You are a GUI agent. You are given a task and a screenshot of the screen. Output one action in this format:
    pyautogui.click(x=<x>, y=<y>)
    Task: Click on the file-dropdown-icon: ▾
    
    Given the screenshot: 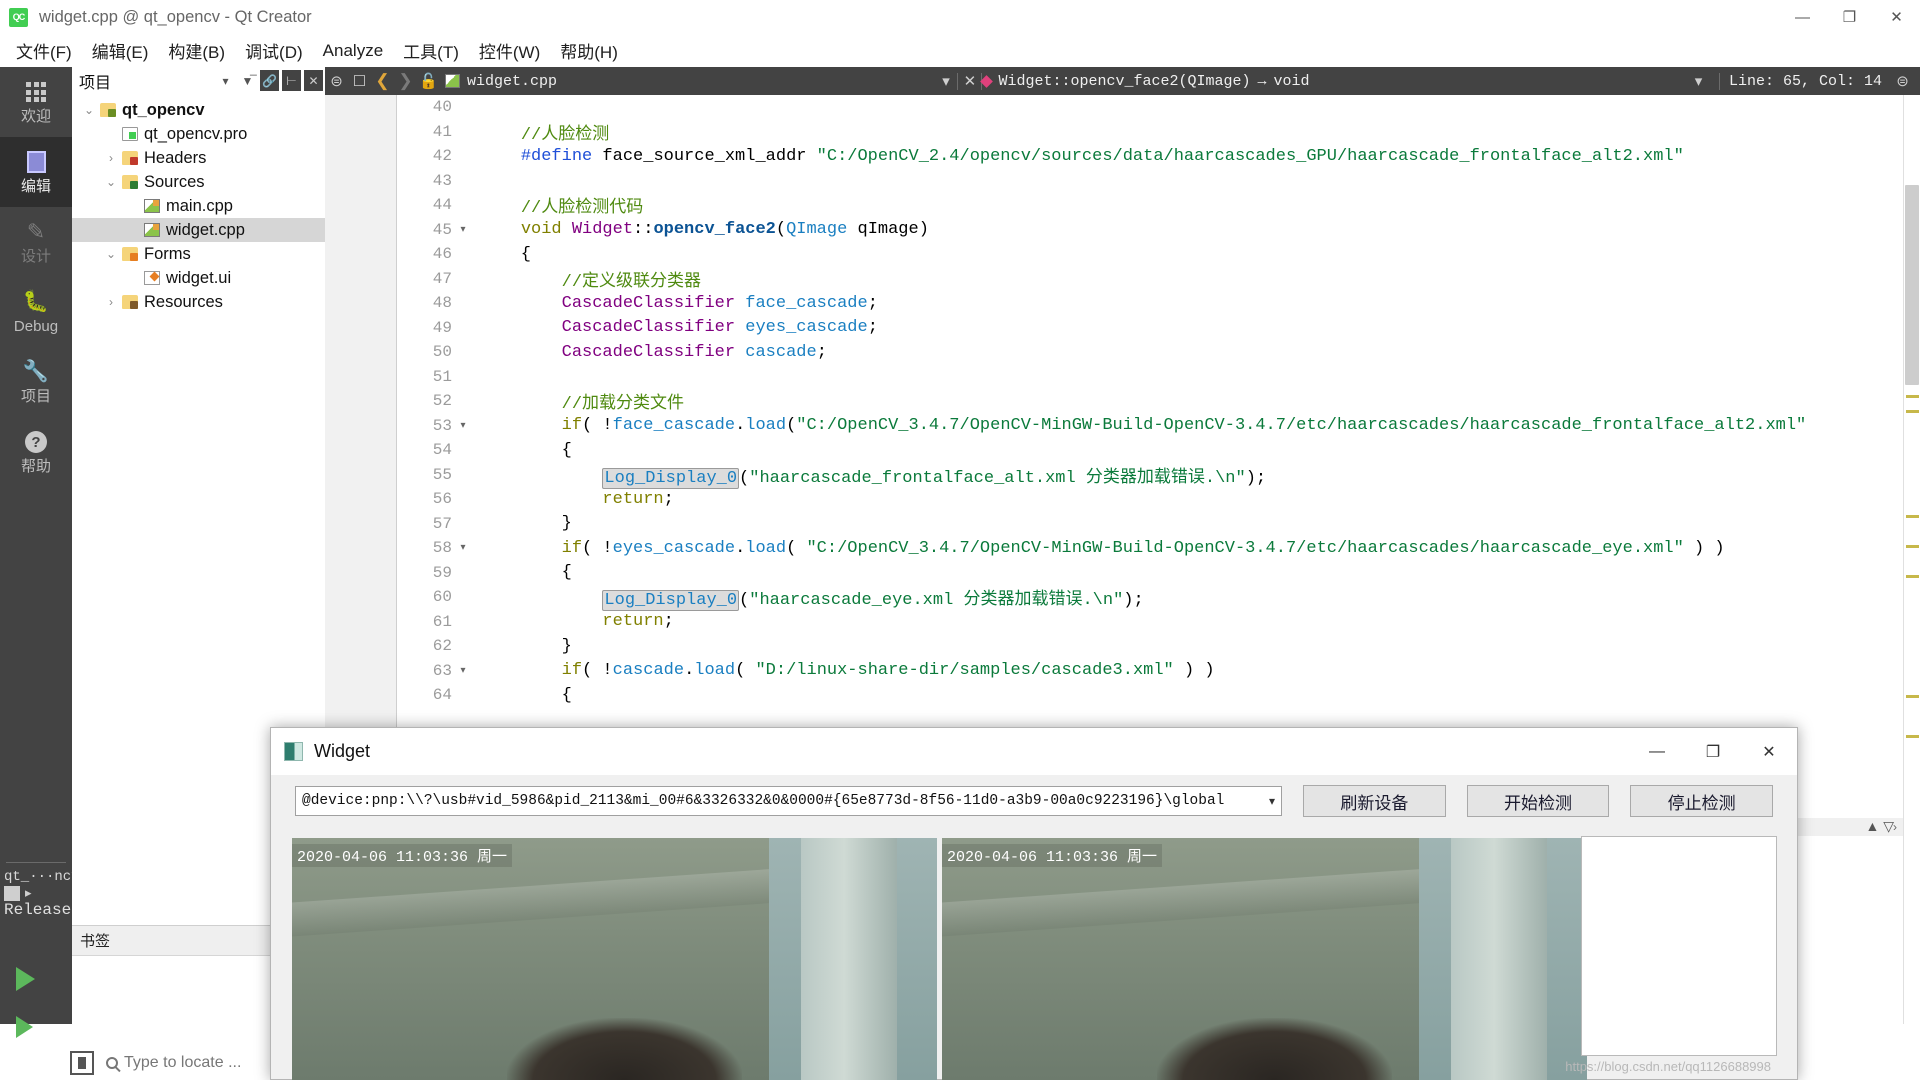 What is the action you would take?
    pyautogui.click(x=945, y=81)
    